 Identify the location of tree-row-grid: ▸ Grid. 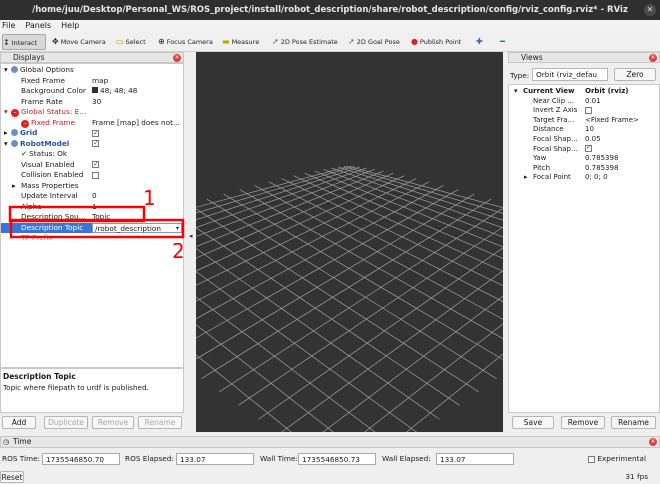
(92, 133).